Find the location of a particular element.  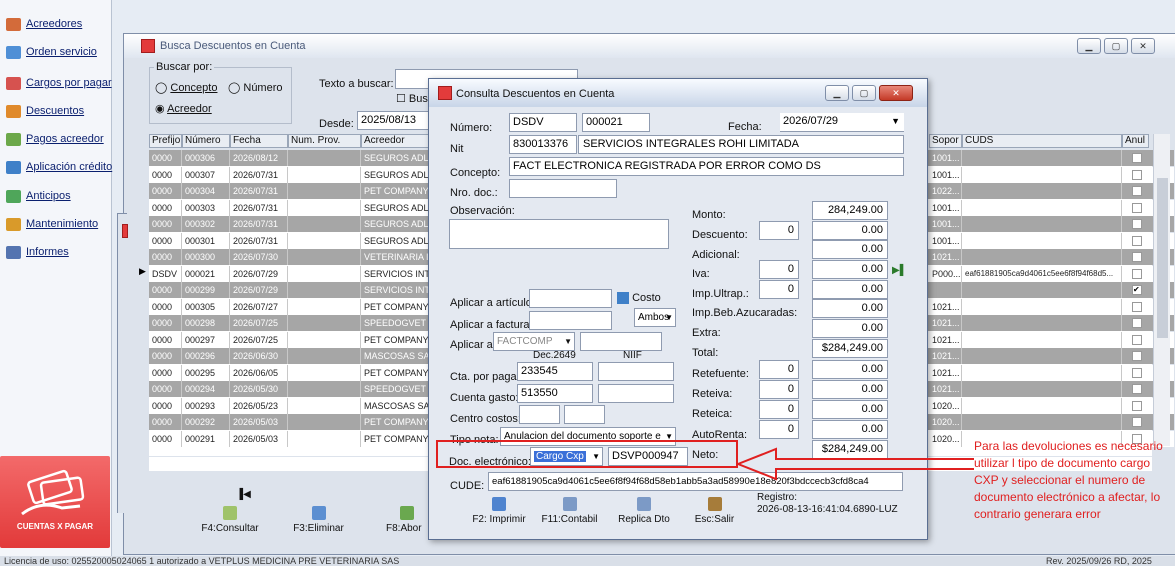

col-numero: Número is located at coordinates (206, 141).